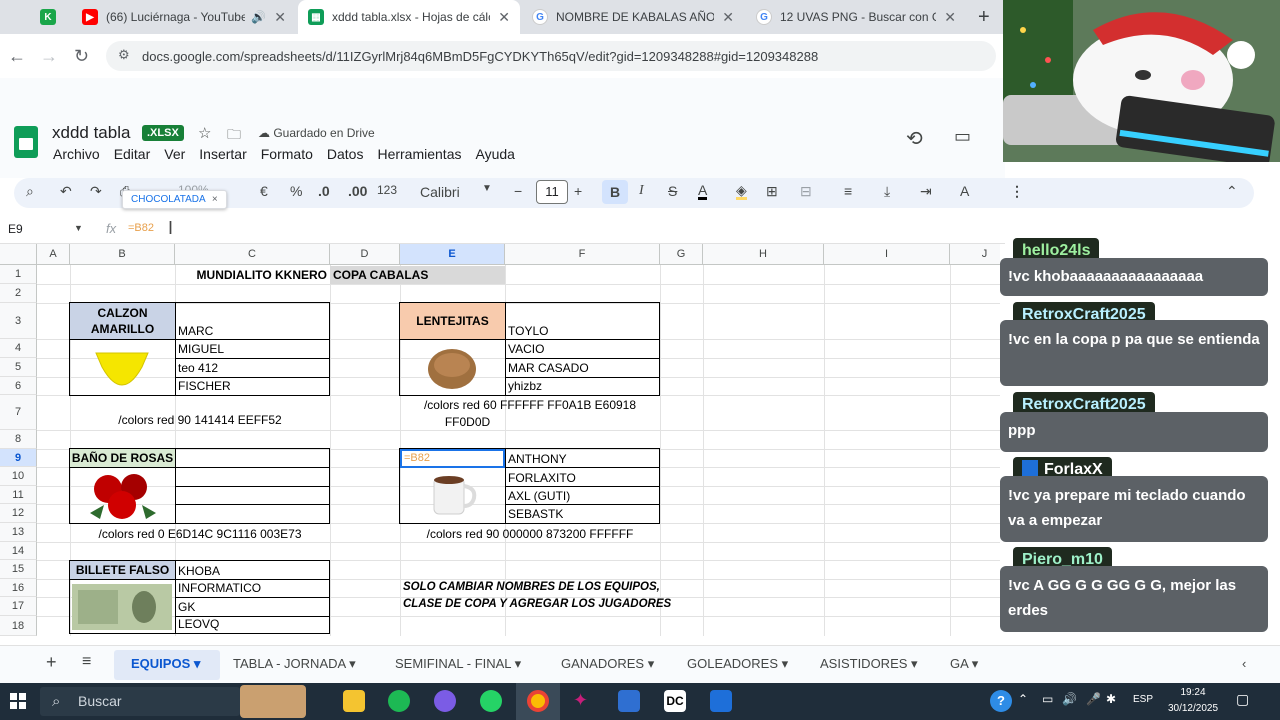 This screenshot has height=720, width=1280. What do you see at coordinates (354, 701) in the screenshot?
I see `file-explorer-icon` at bounding box center [354, 701].